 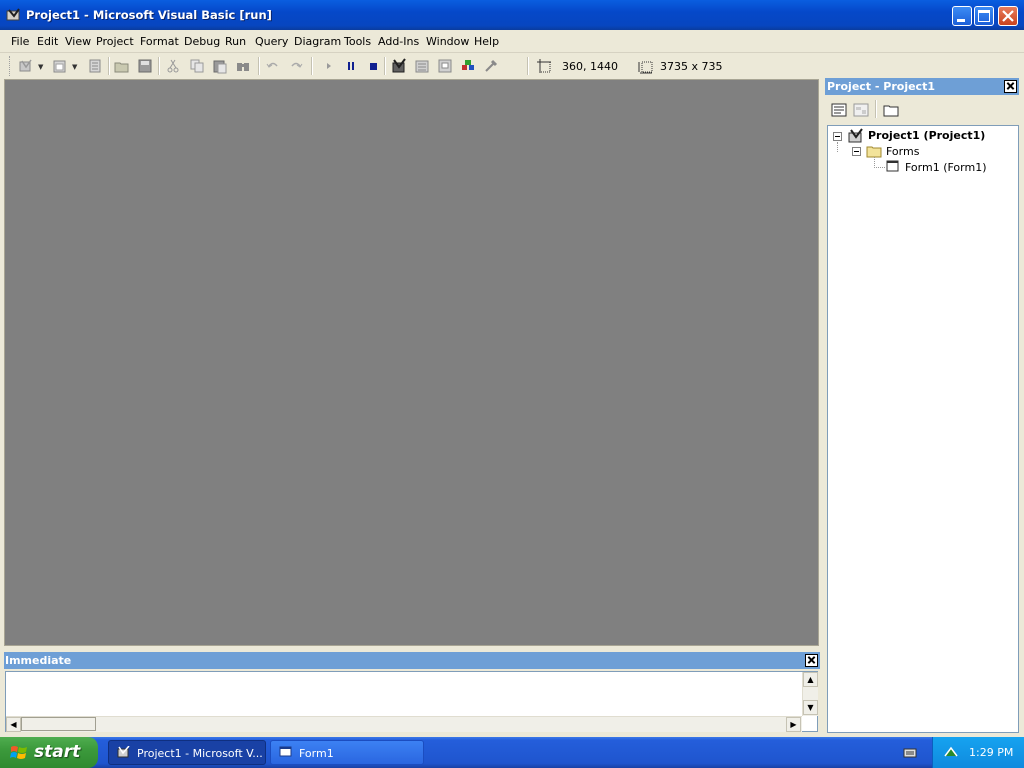 I want to click on view-code-icon, so click(x=839, y=110).